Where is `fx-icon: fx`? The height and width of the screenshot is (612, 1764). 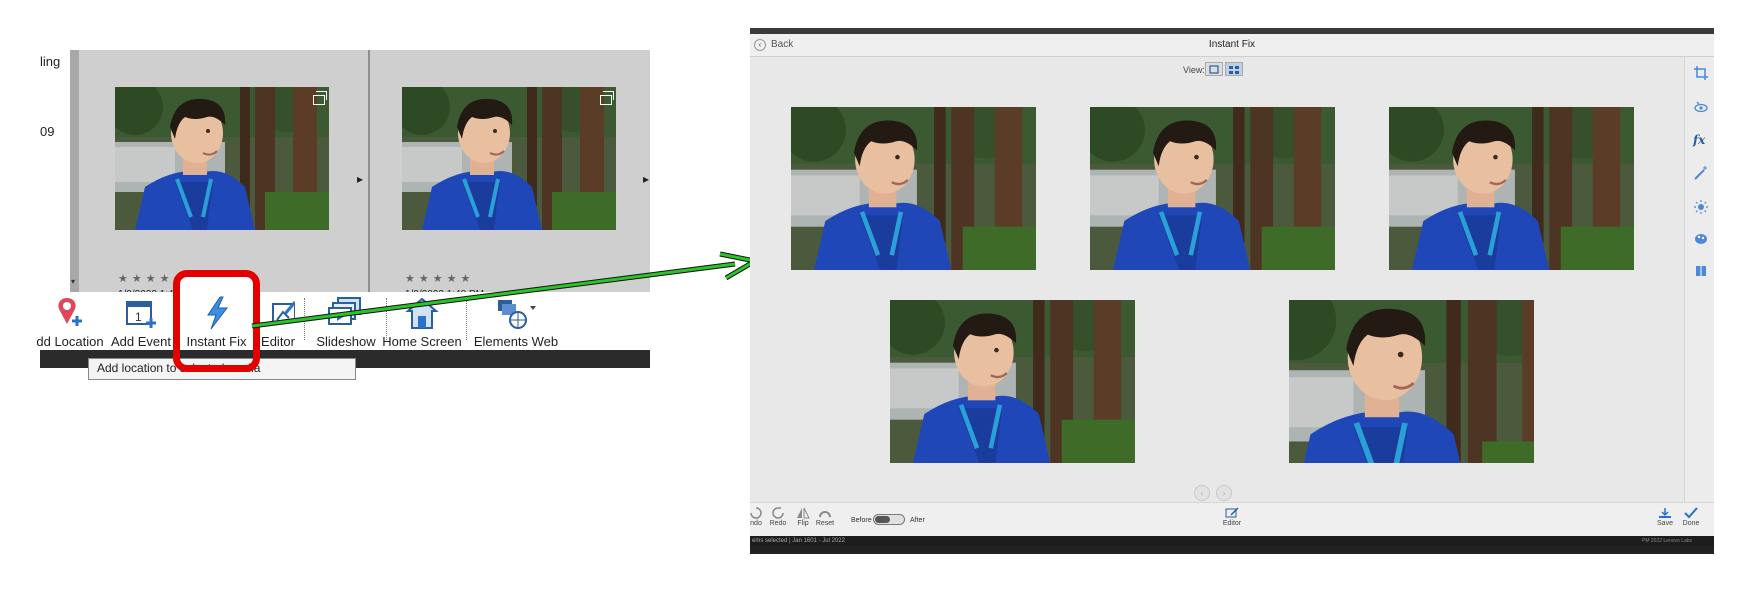 fx-icon: fx is located at coordinates (1699, 140).